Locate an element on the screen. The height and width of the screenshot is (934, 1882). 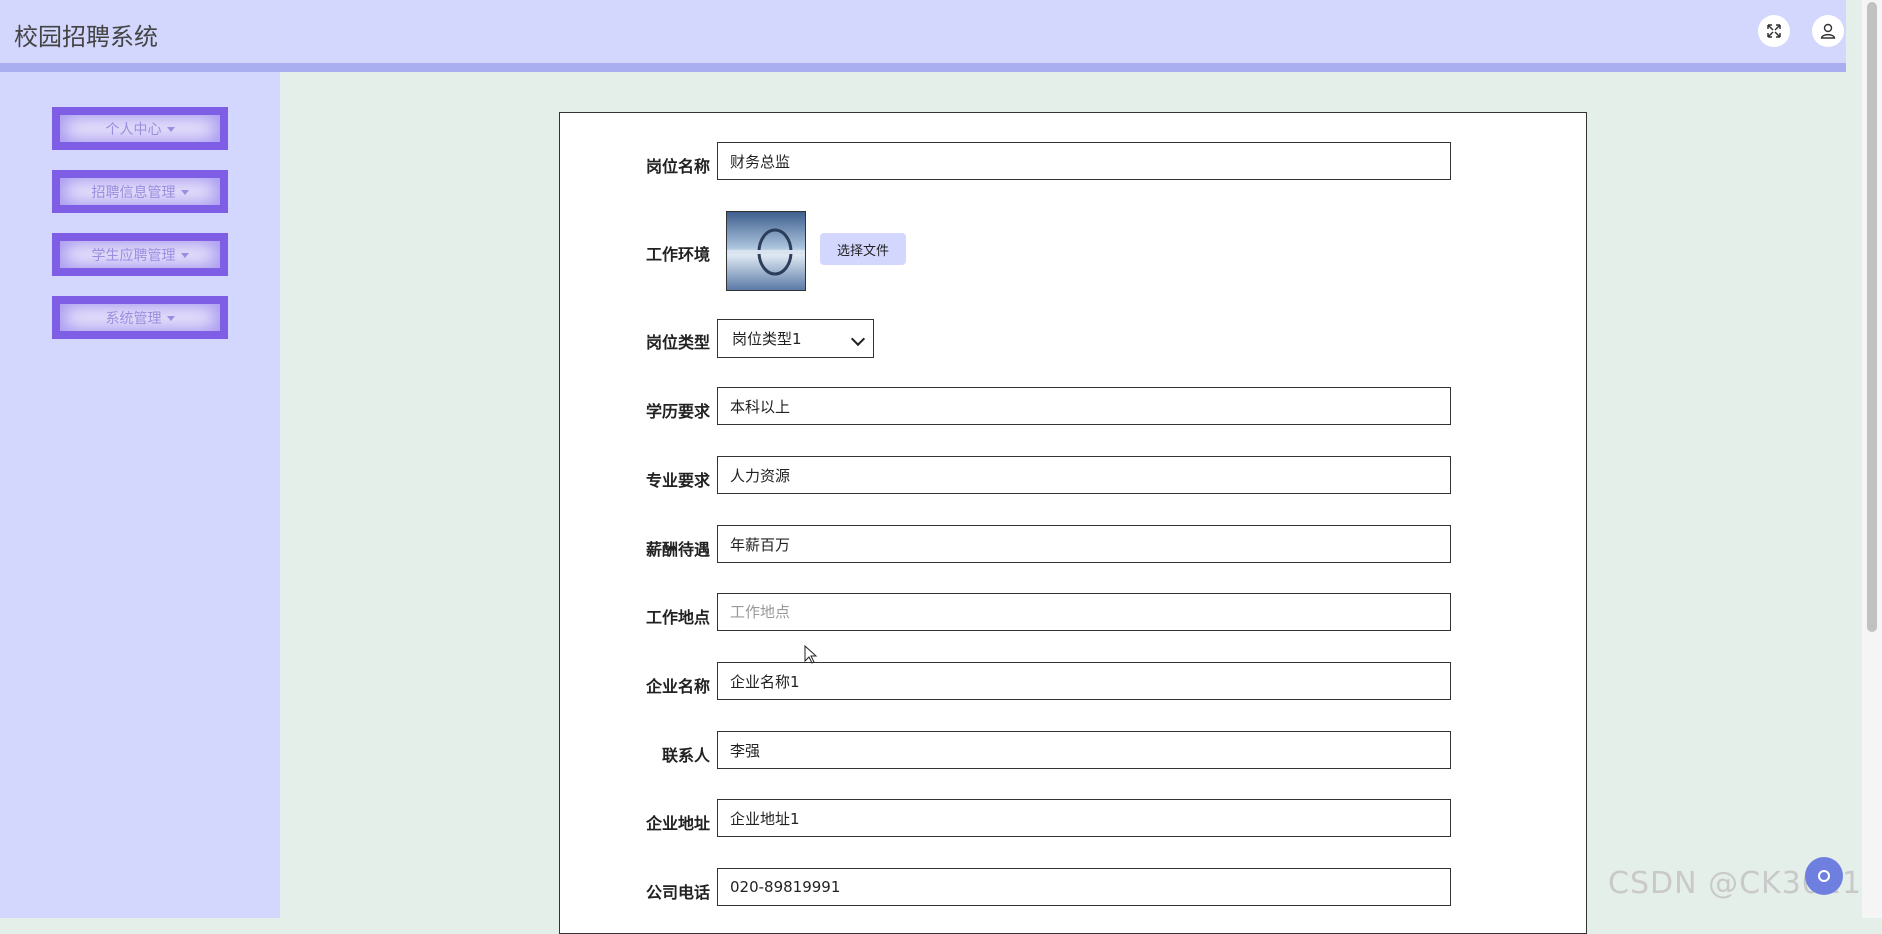
phone-label: 公司电话 is located at coordinates (677, 892).